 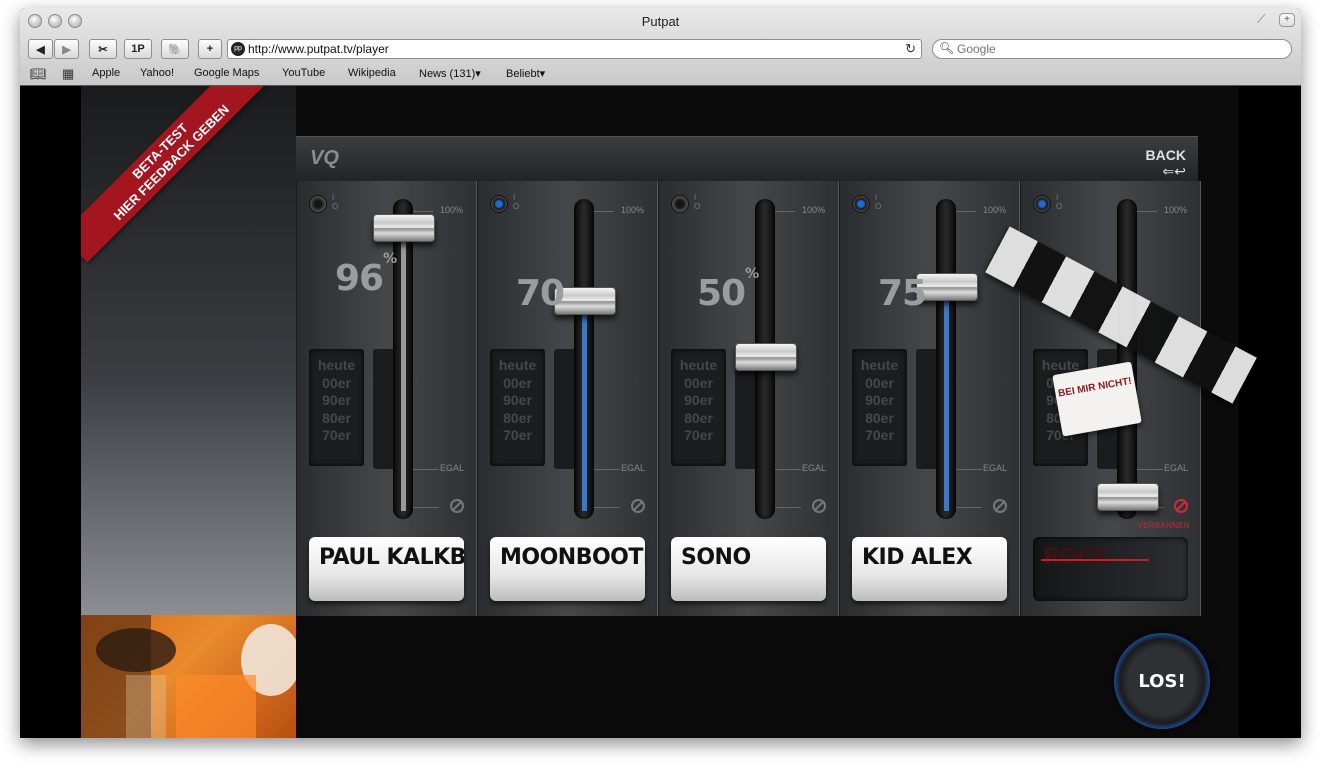 What do you see at coordinates (450, 73) in the screenshot?
I see `bookmark-news-menu: News (131)▾` at bounding box center [450, 73].